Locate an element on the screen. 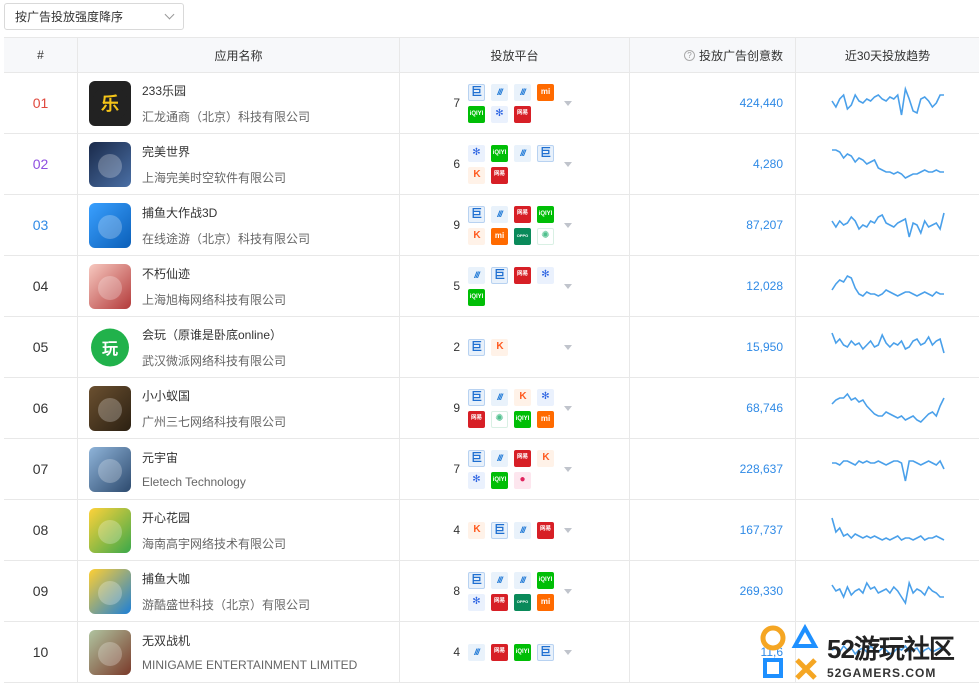 This screenshot has height=691, width=979. creatives-count: 167,737 is located at coordinates (761, 530).